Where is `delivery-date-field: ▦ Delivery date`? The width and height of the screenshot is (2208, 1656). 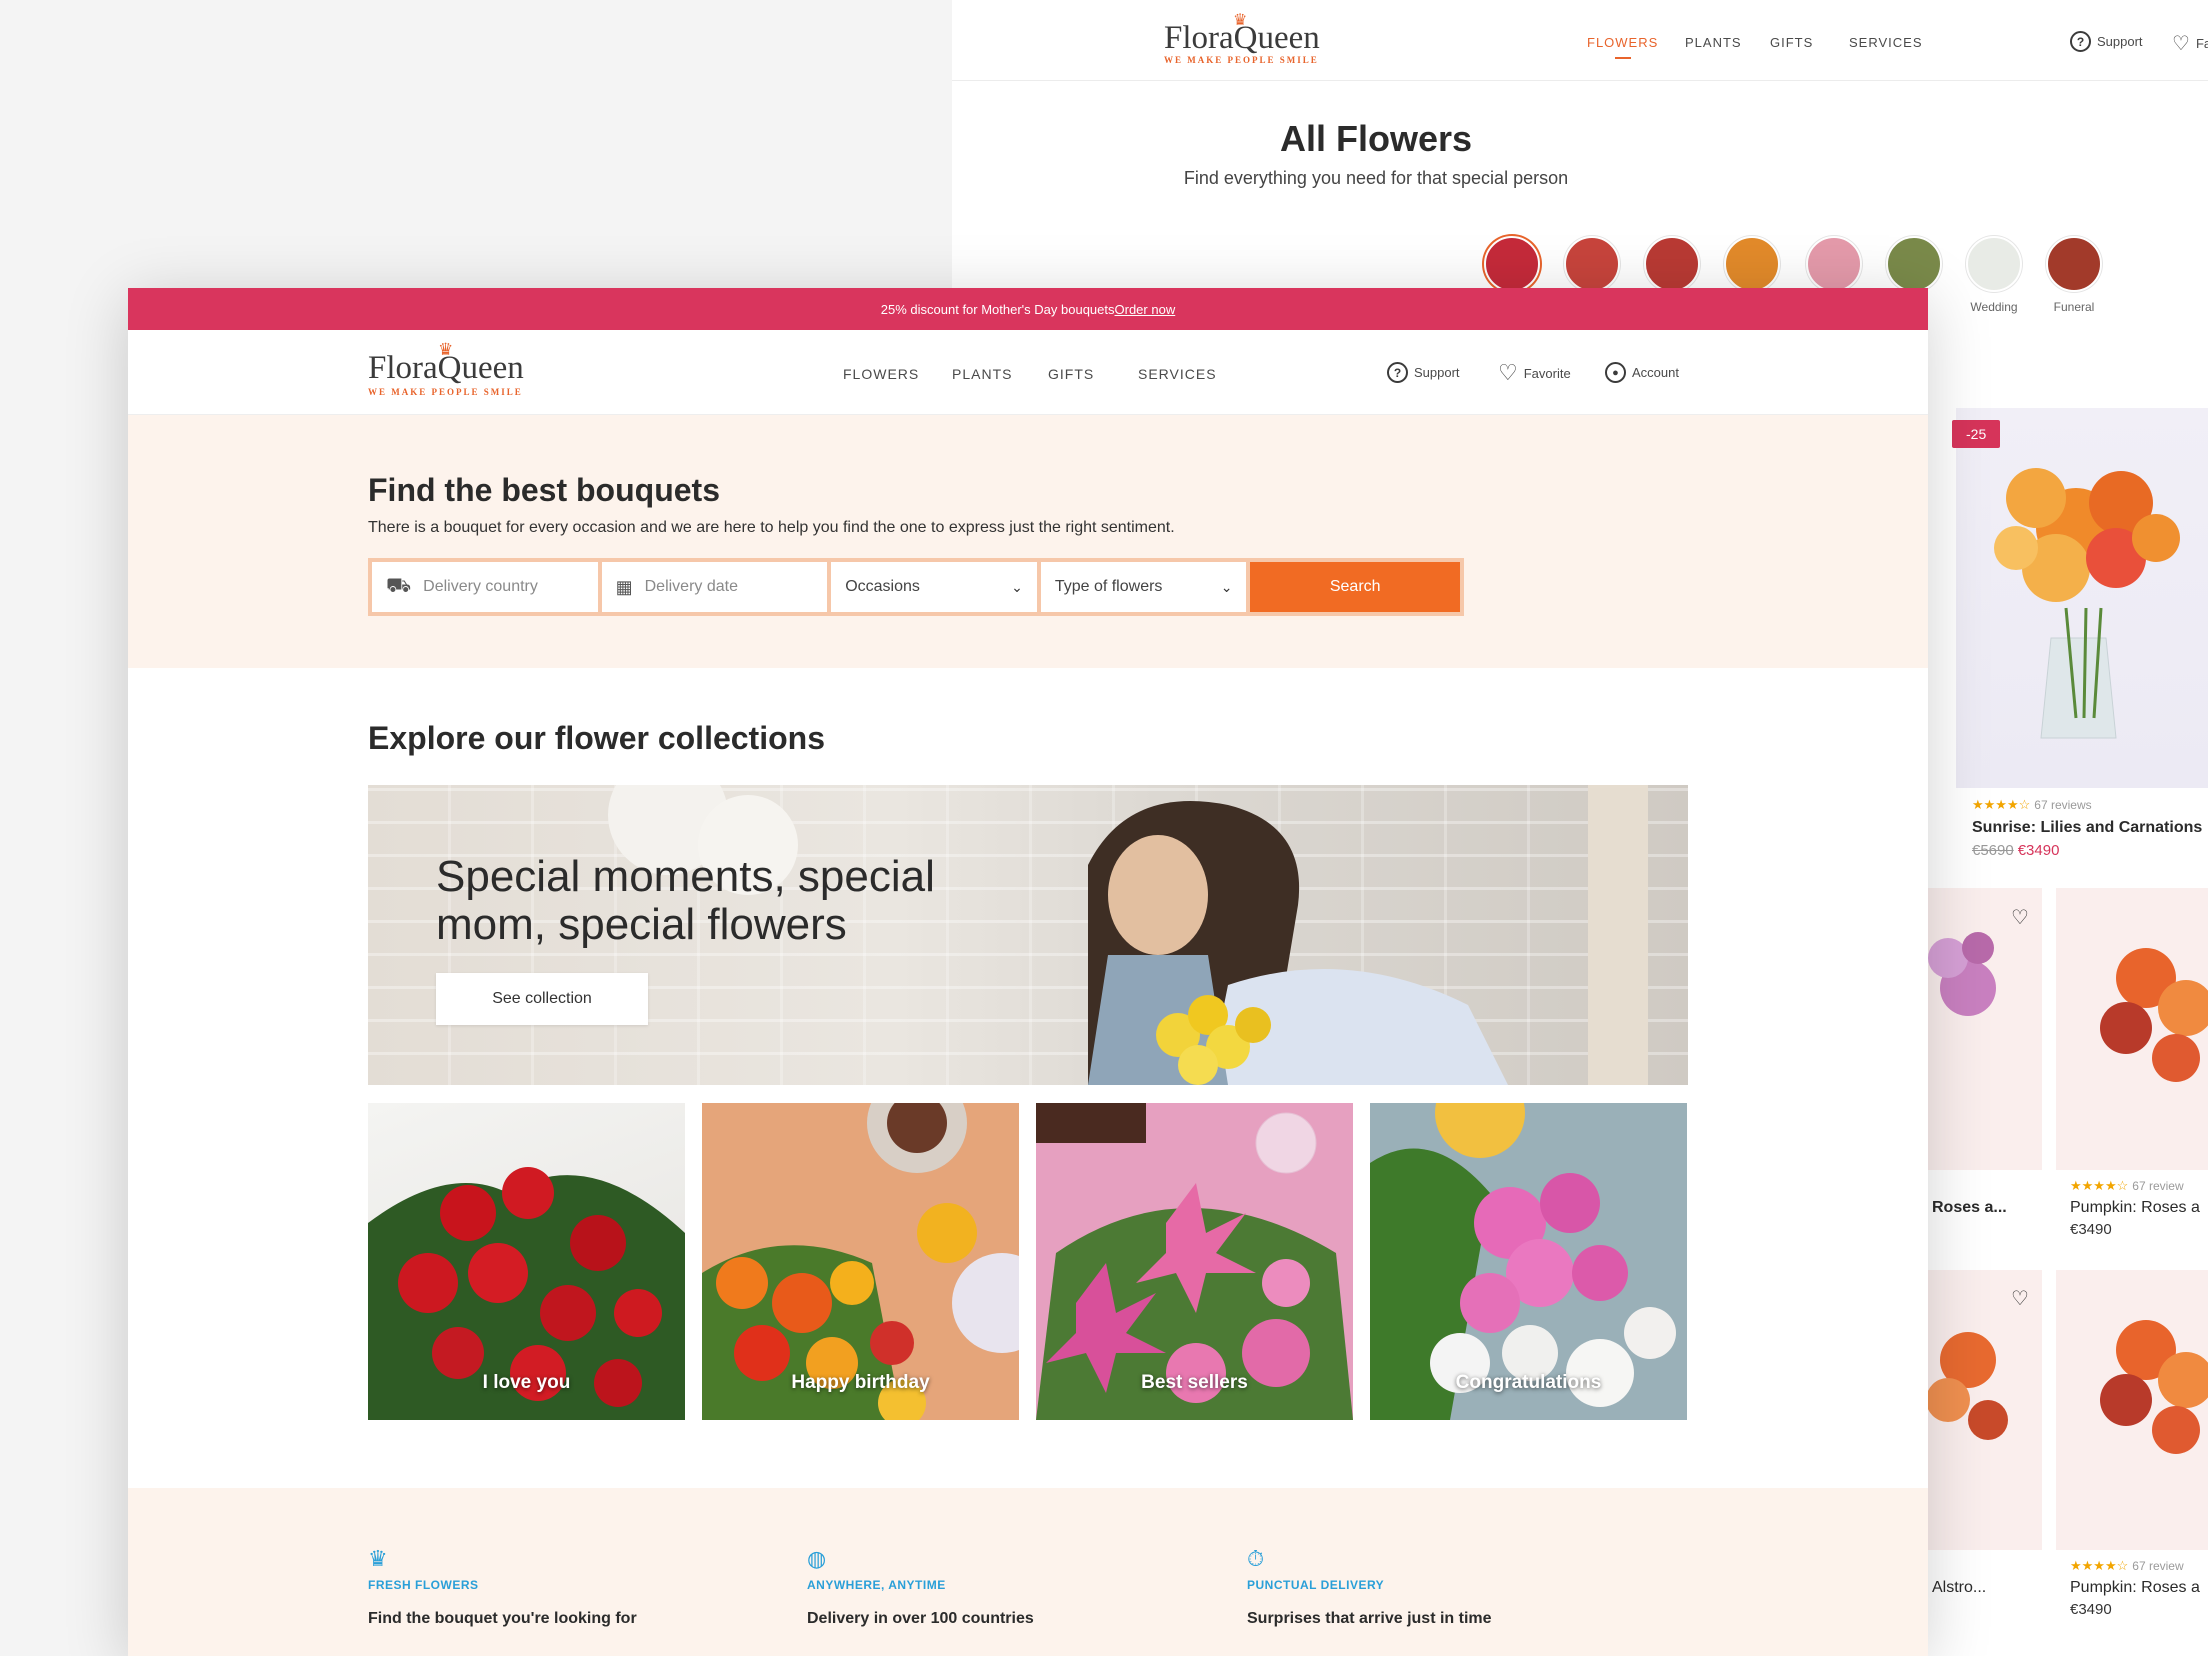
delivery-date-field: ▦ Delivery date is located at coordinates (714, 587).